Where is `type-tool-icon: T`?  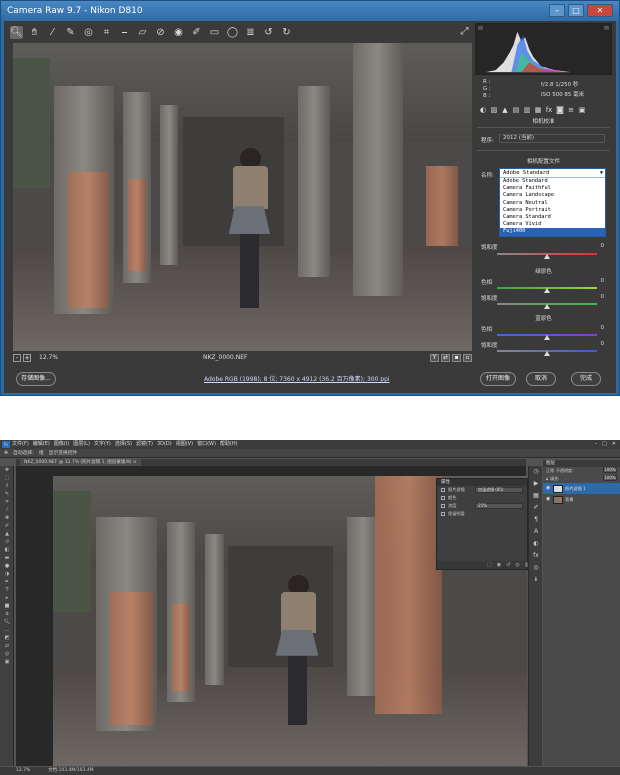 type-tool-icon: T is located at coordinates (7, 590).